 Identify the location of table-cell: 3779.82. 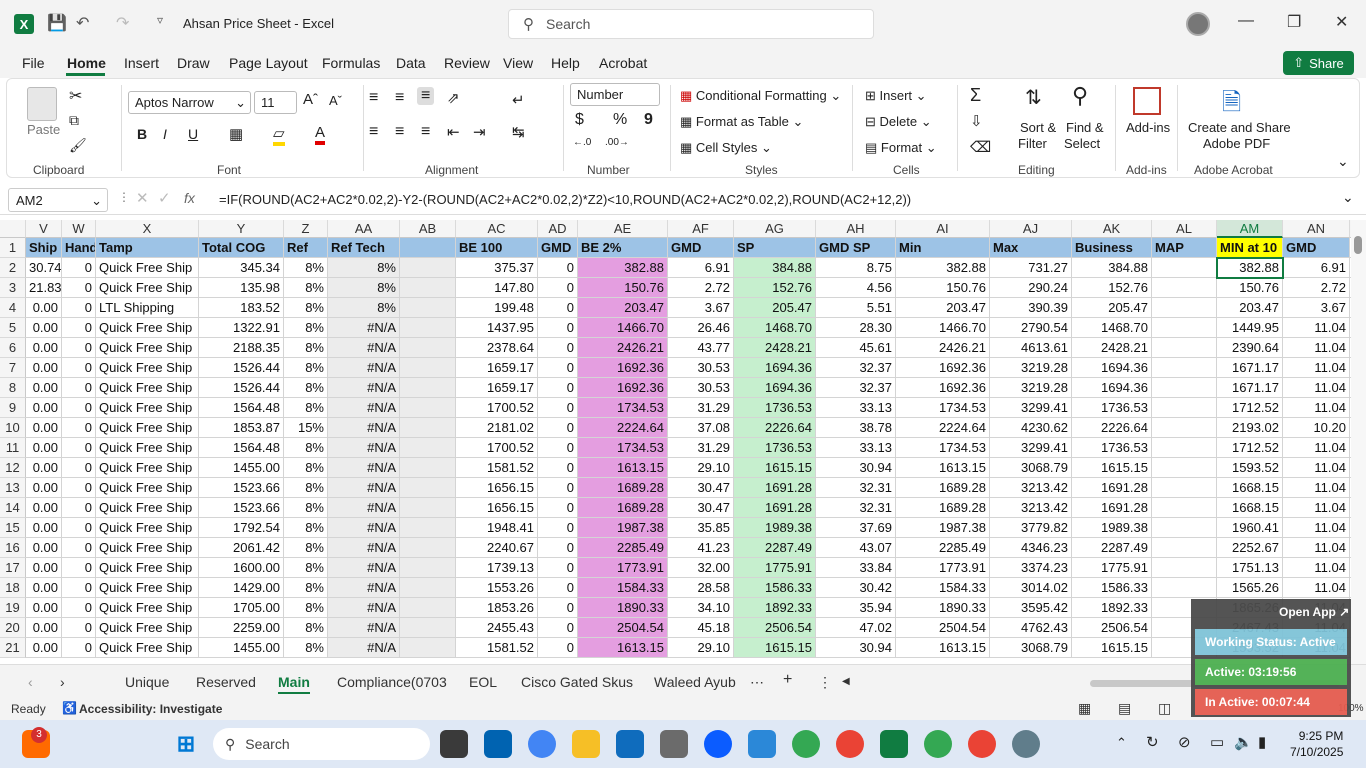
(1031, 528).